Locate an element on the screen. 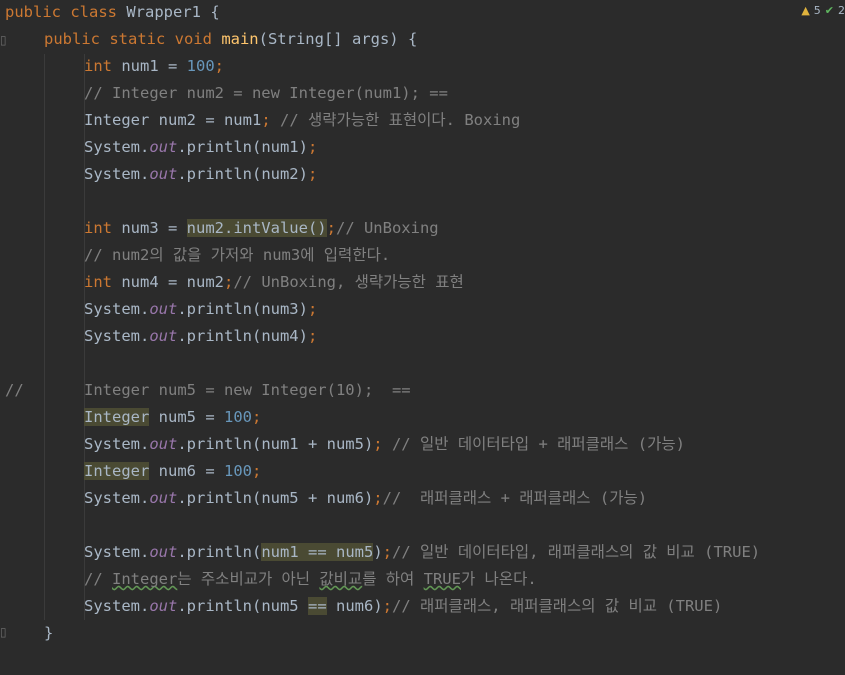  warning-icon: ▲ is located at coordinates (805, 10).